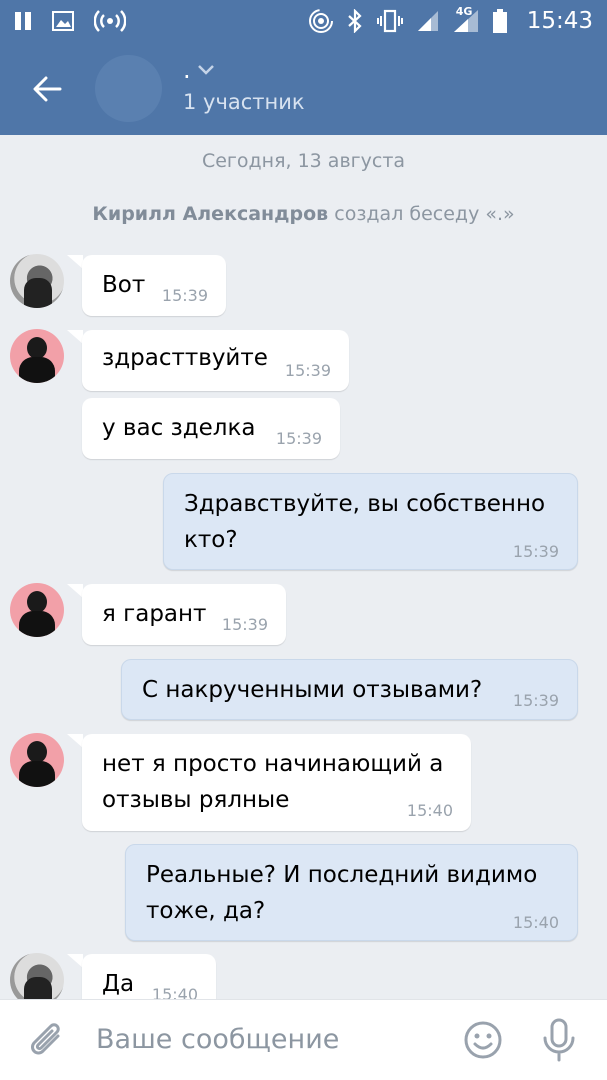 The height and width of the screenshot is (1080, 607). What do you see at coordinates (312, 690) in the screenshot?
I see `message-text: С накрученными отзывами?` at bounding box center [312, 690].